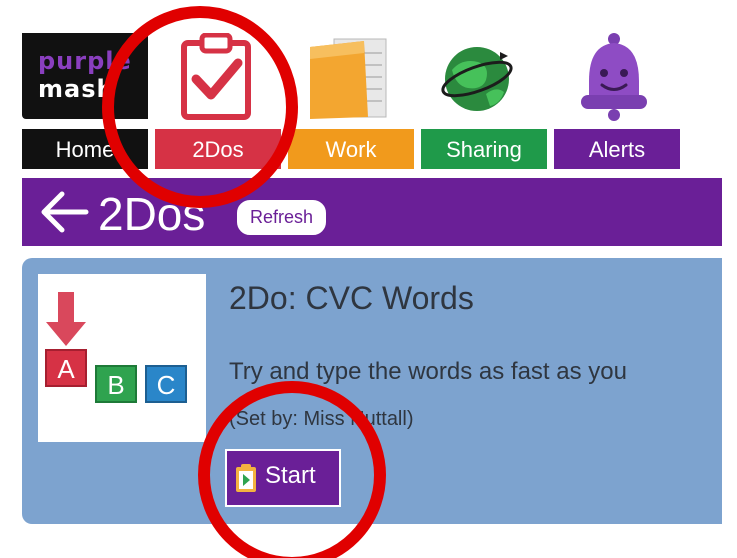 This screenshot has width=737, height=558. What do you see at coordinates (351, 77) in the screenshot?
I see `folder-icon` at bounding box center [351, 77].